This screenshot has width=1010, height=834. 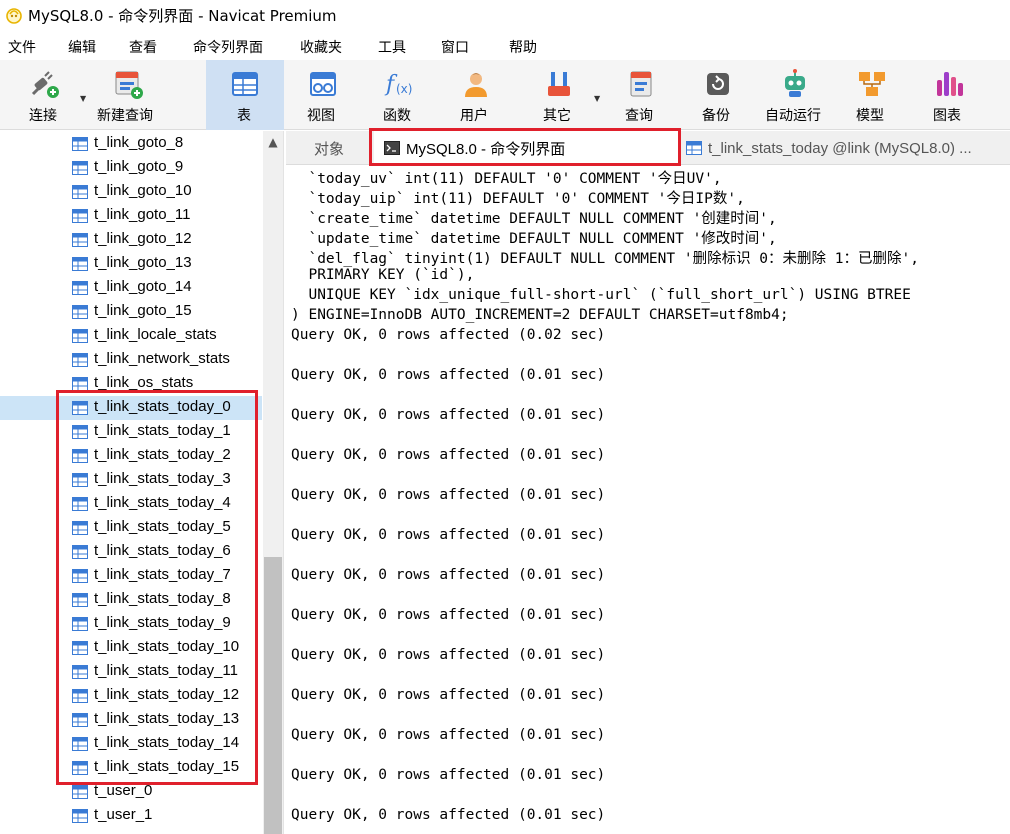 I want to click on tree-item-table: t_link_stats_today_1, so click(x=131, y=432).